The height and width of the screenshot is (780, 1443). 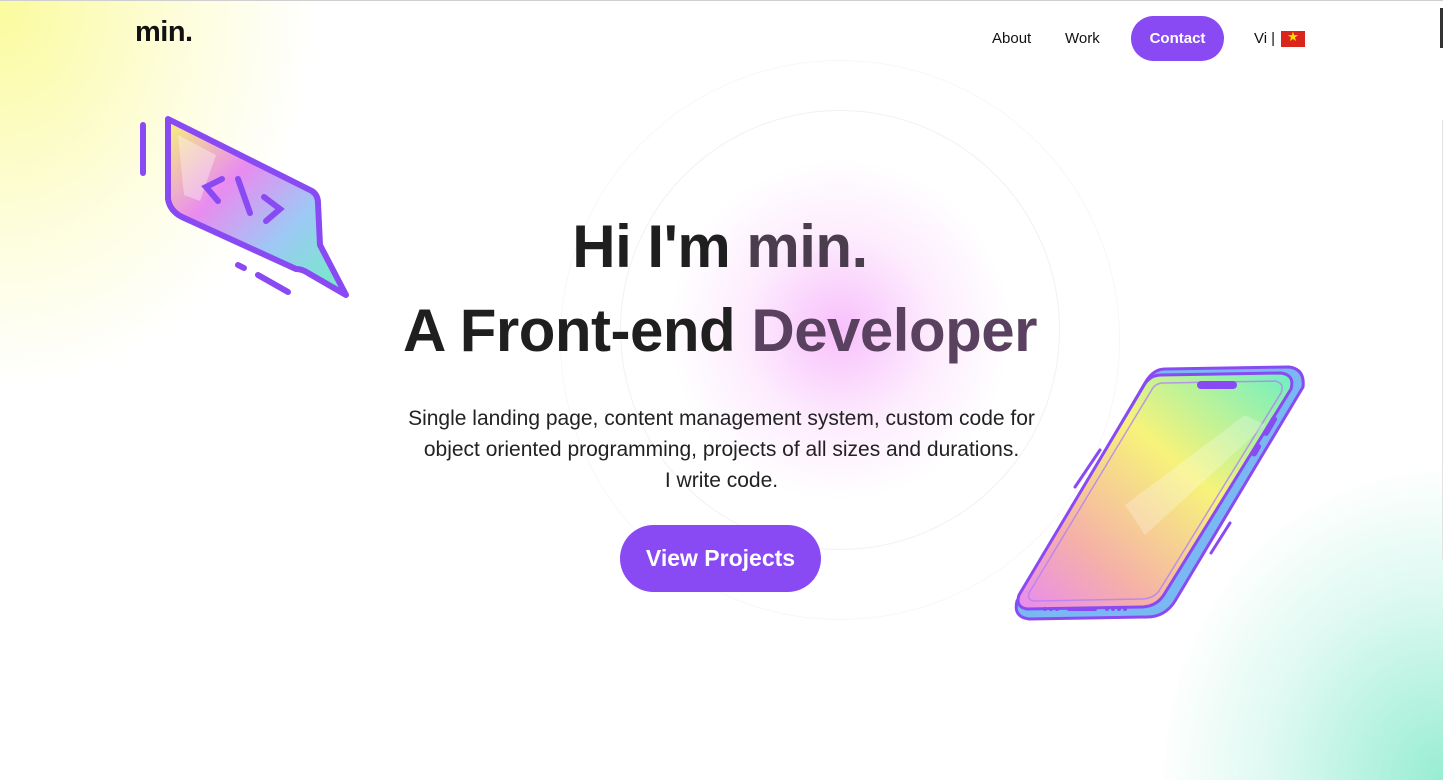 I want to click on language-switcher: Vi |, so click(x=1279, y=38).